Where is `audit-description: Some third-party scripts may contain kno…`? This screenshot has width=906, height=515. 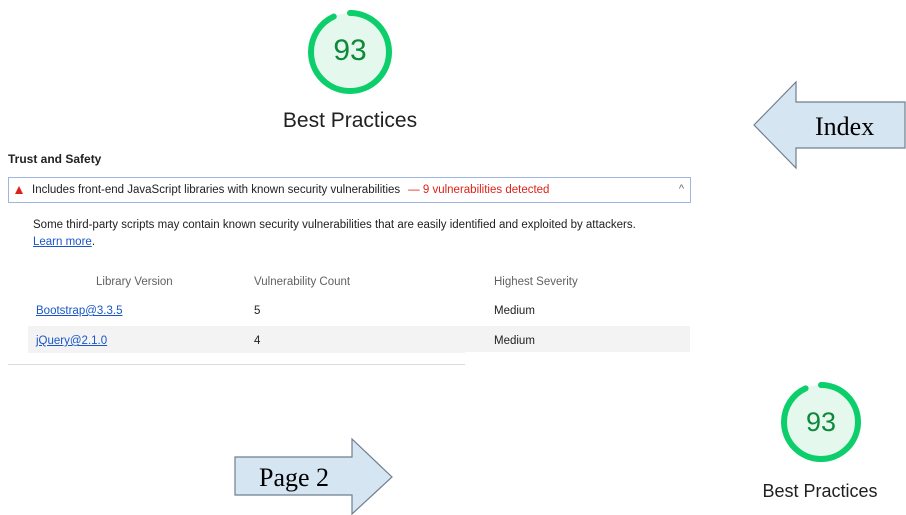 audit-description: Some third-party scripts may contain kno… is located at coordinates (363, 234).